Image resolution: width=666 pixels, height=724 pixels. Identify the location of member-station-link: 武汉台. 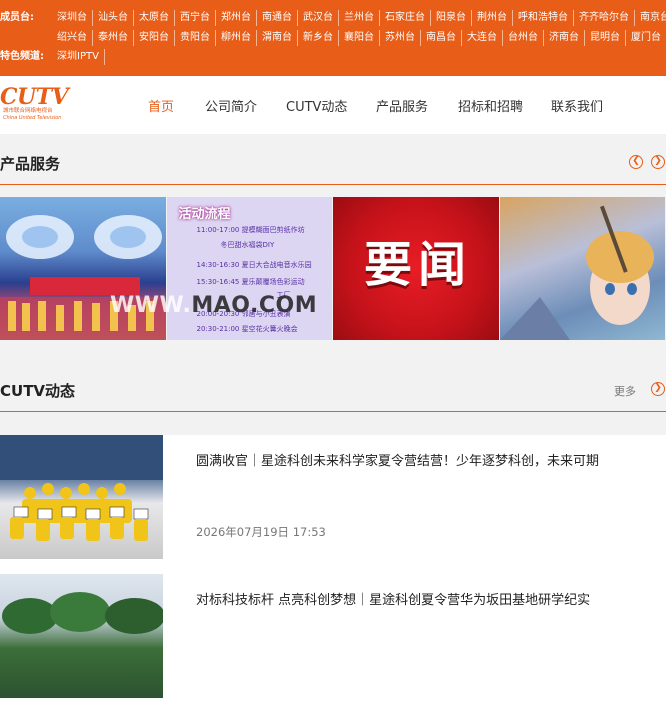
(318, 18).